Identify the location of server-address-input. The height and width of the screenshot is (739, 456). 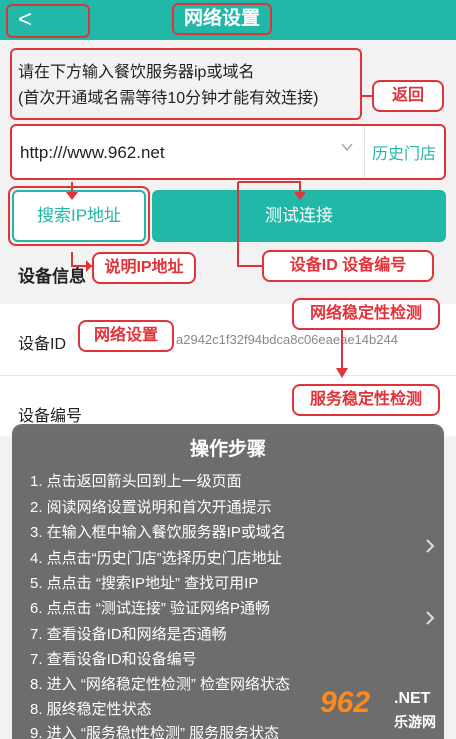
(170, 153).